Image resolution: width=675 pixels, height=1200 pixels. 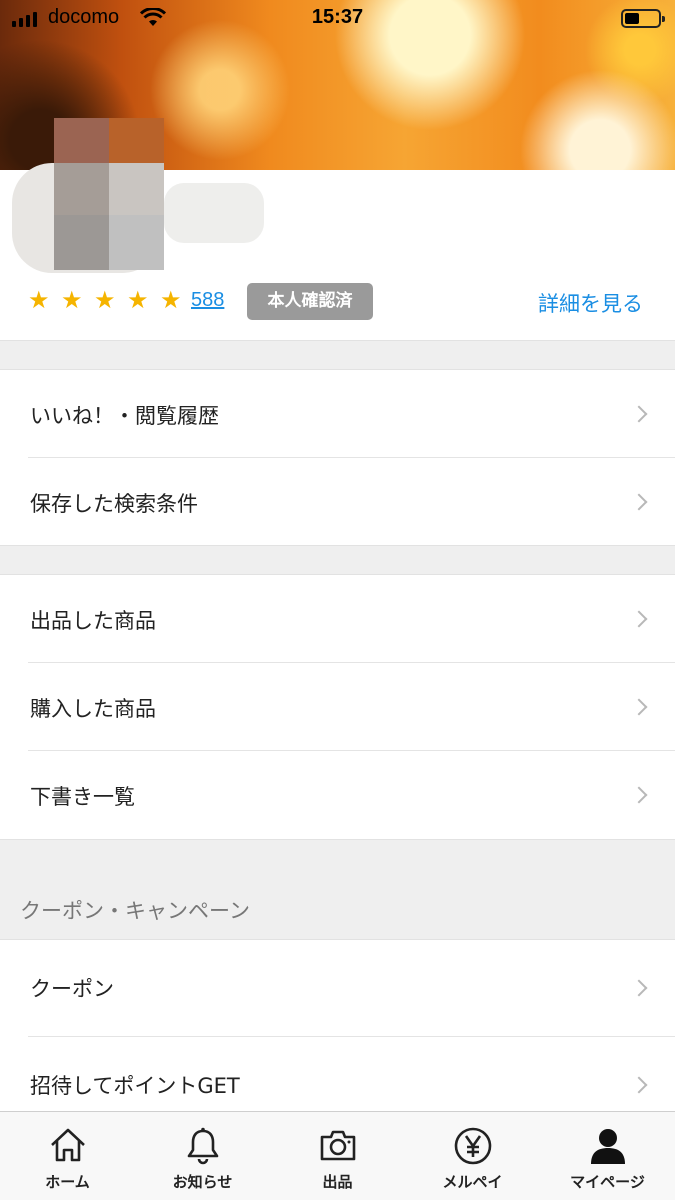 I want to click on camera-icon, so click(x=338, y=1147).